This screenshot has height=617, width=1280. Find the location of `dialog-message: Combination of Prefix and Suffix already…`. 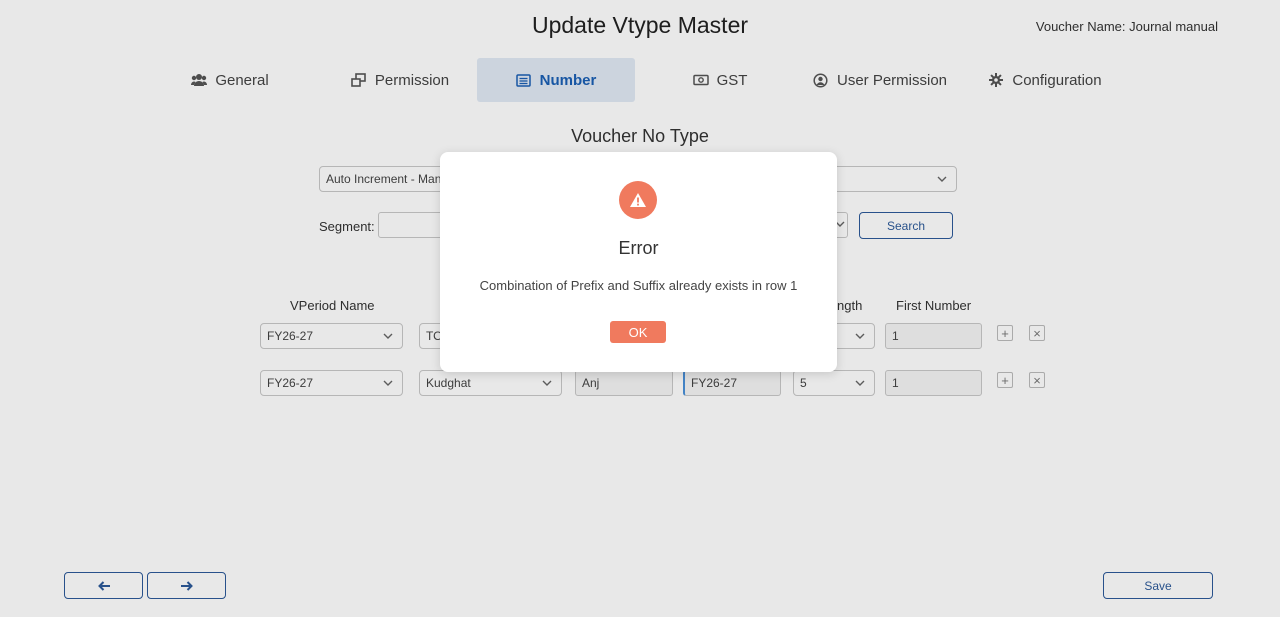

dialog-message: Combination of Prefix and Suffix already… is located at coordinates (638, 285).